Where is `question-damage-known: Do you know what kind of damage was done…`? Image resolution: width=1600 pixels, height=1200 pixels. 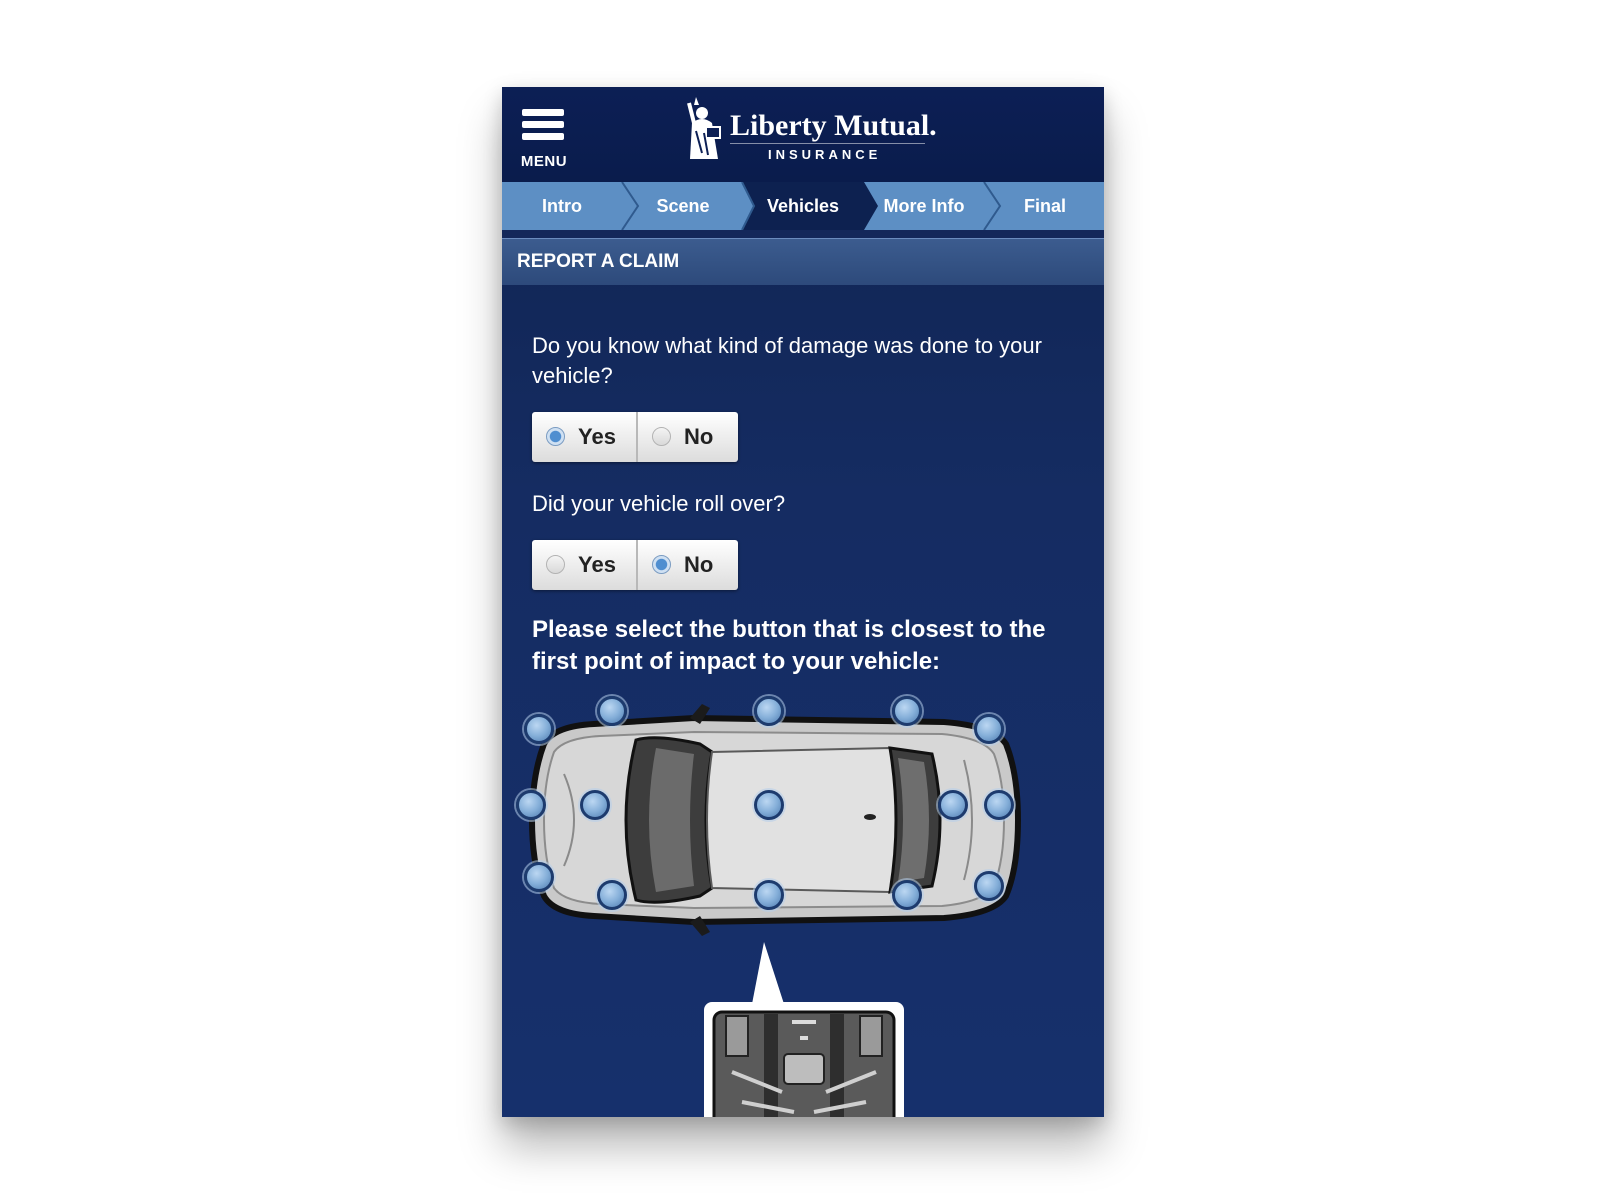
question-damage-known: Do you know what kind of damage was done… is located at coordinates (787, 360).